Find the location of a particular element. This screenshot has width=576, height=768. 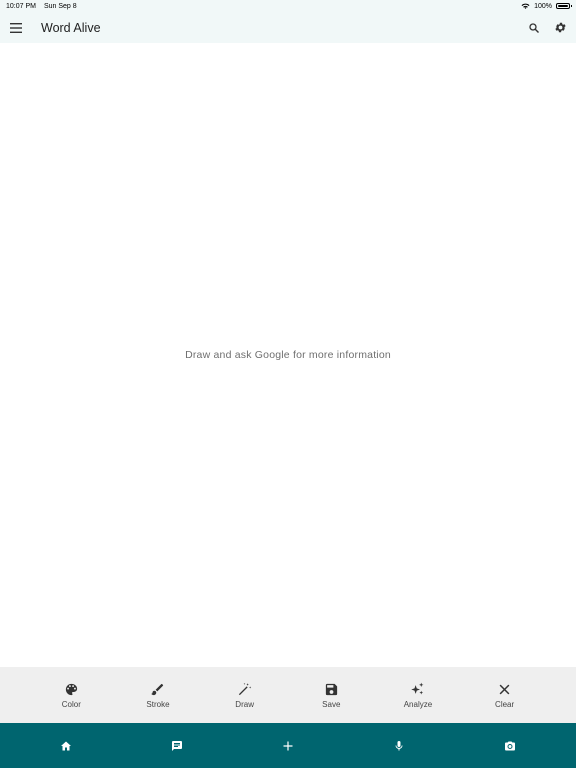

draw-button: Draw is located at coordinates (245, 695).